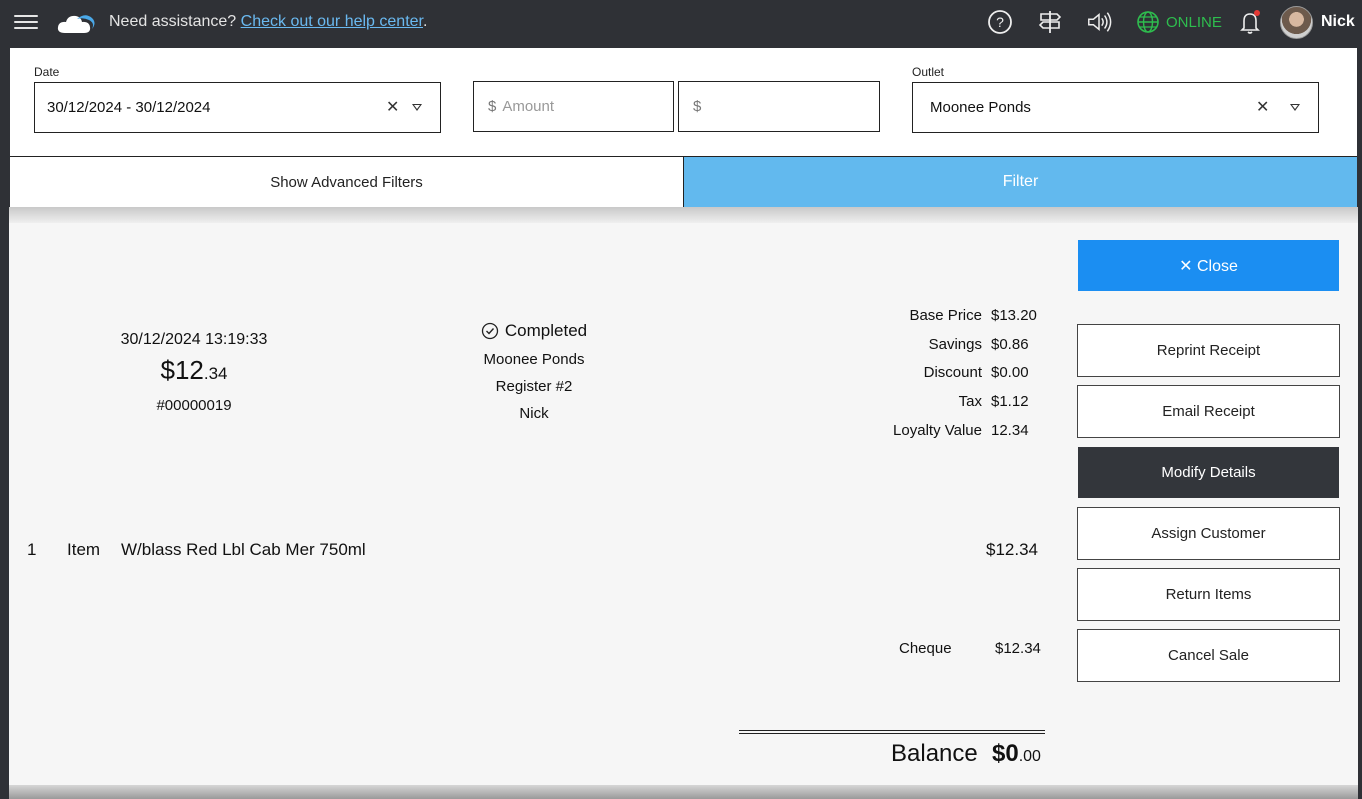 This screenshot has width=1362, height=799. I want to click on amount-min-placeholder: Amount, so click(528, 106).